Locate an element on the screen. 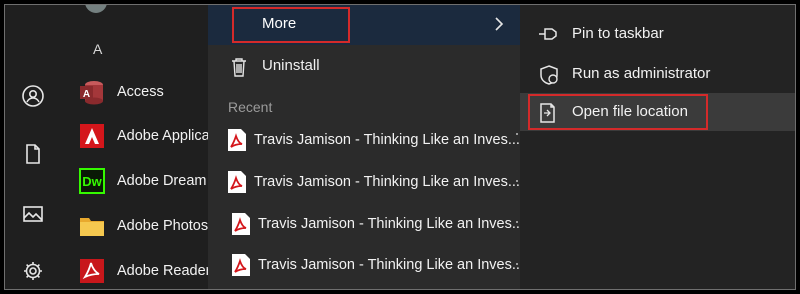  app-label: Access is located at coordinates (140, 92).